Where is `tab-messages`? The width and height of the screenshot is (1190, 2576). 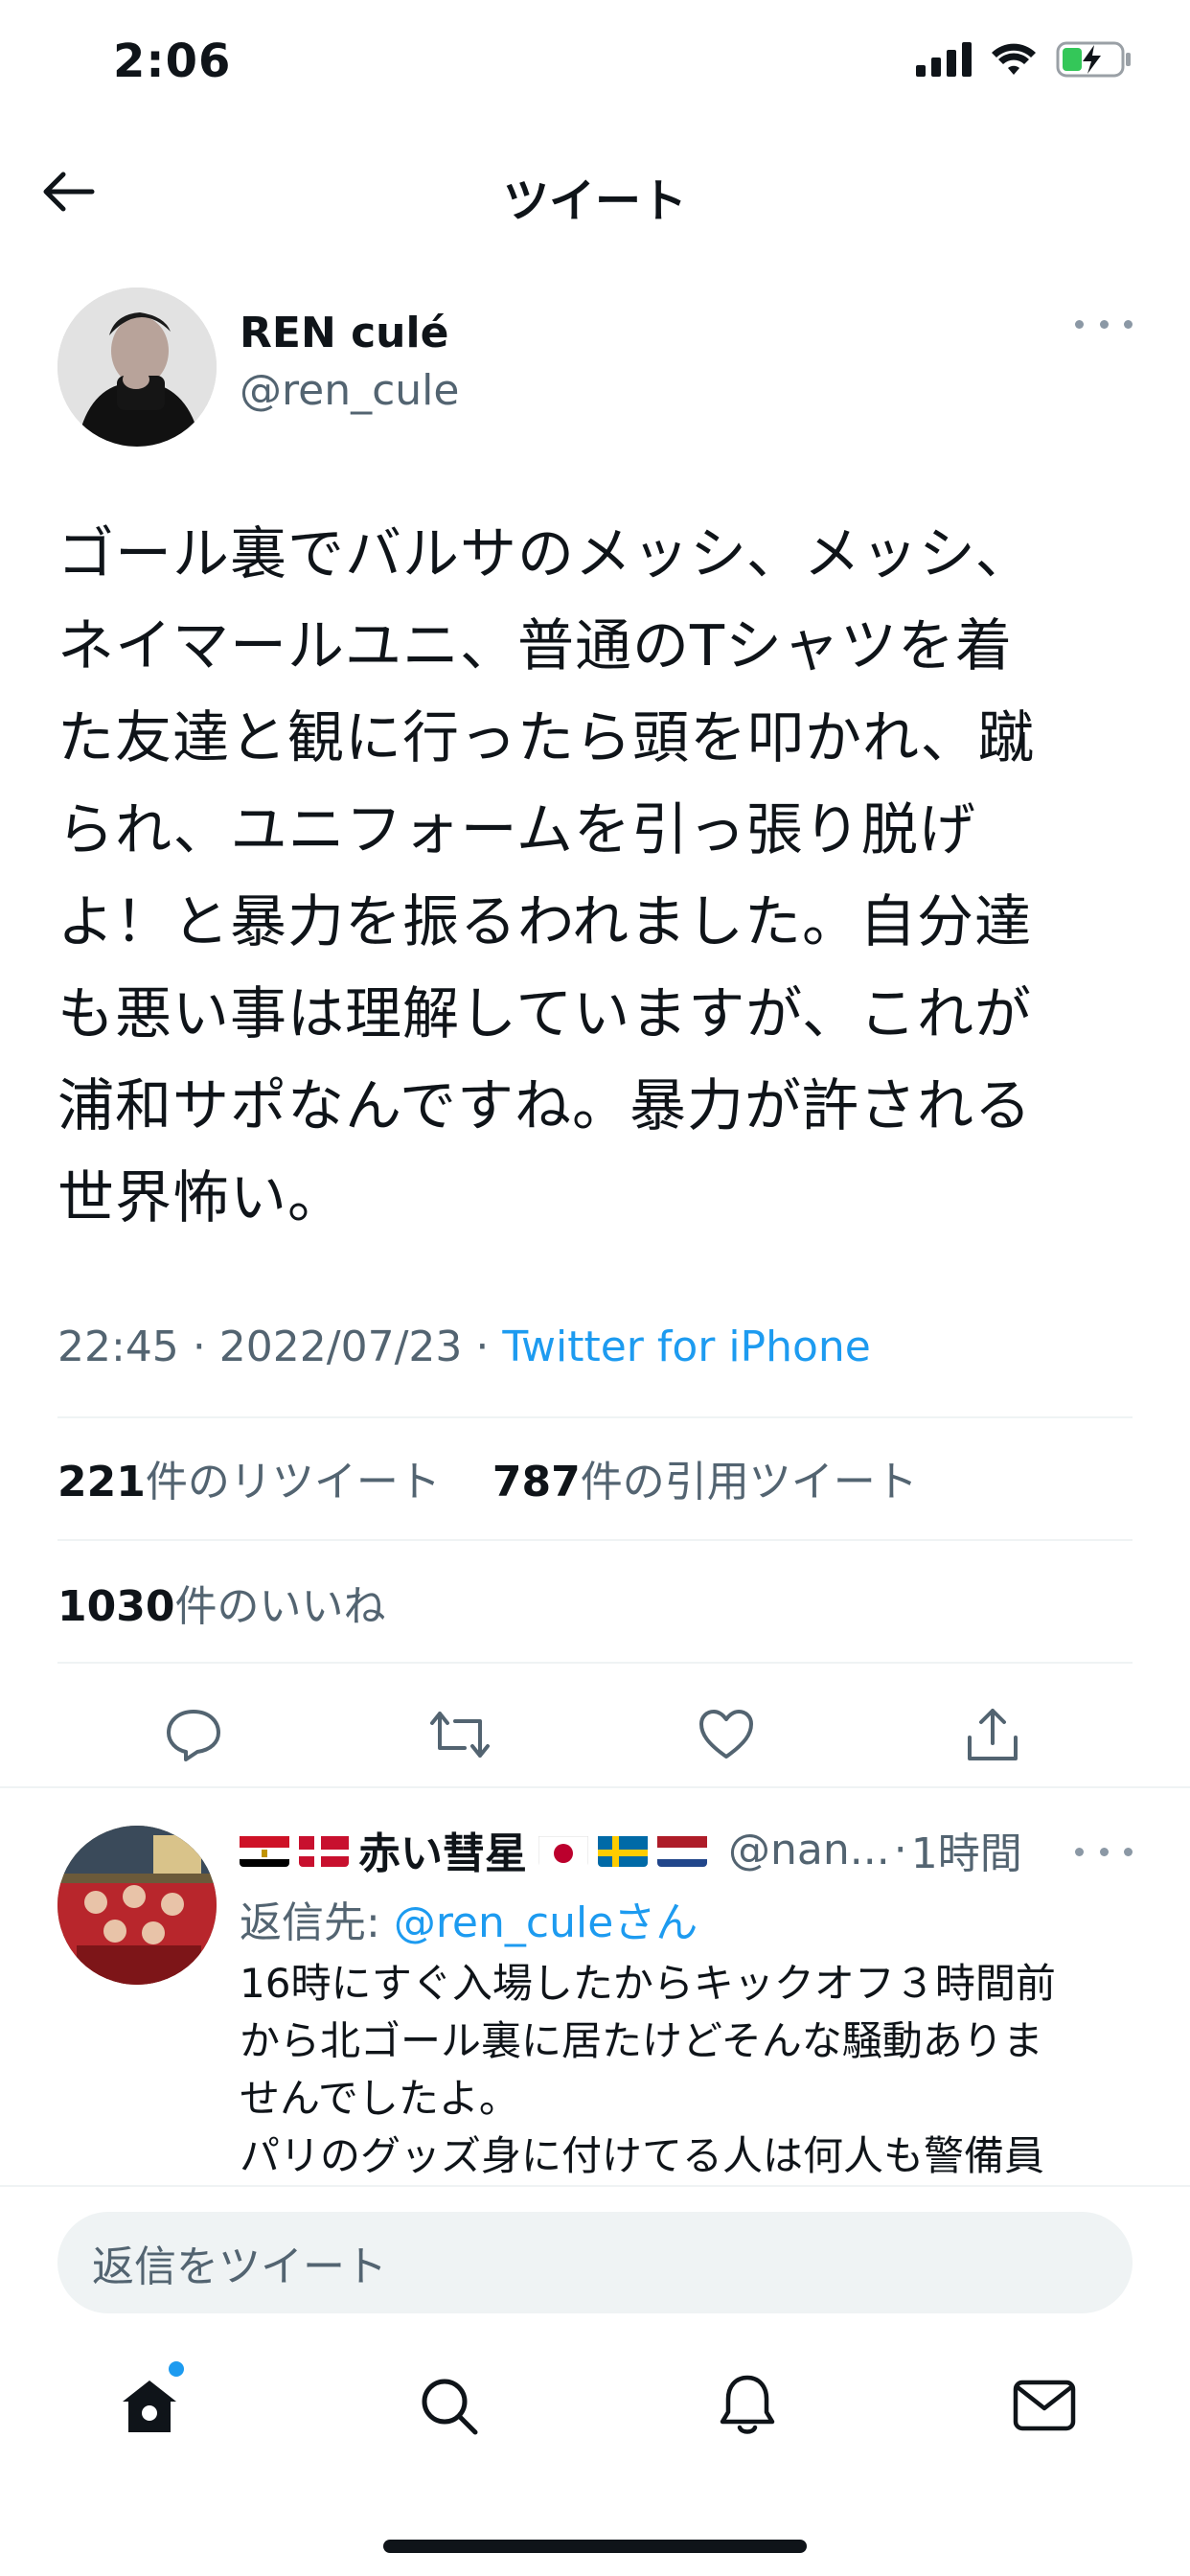
tab-messages is located at coordinates (1044, 2405).